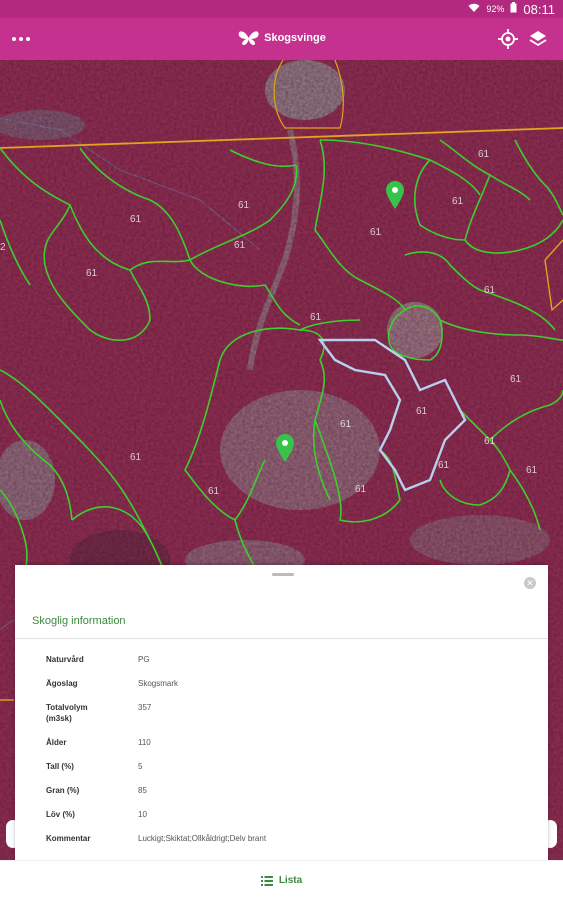 The image size is (563, 900). Describe the element at coordinates (286, 659) in the screenshot. I see `info-row: Naturvård PG` at that location.